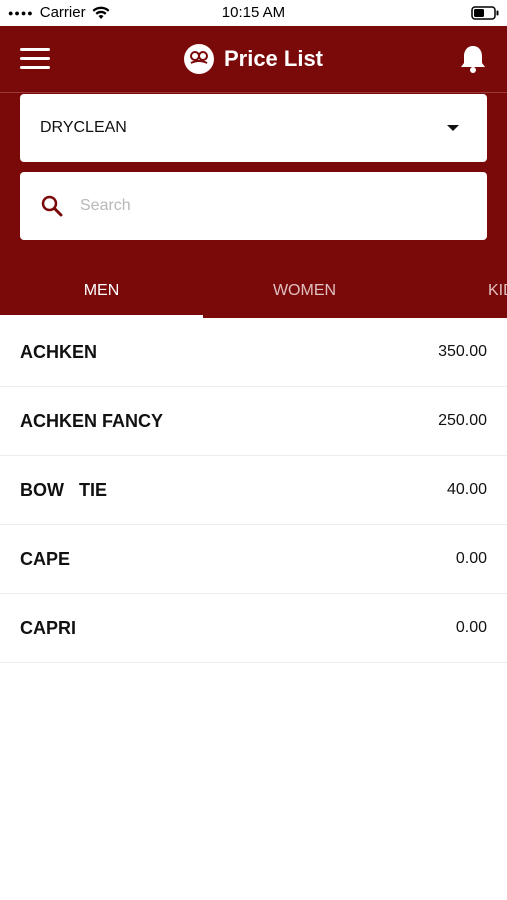 This screenshot has width=507, height=900. Describe the element at coordinates (456, 291) in the screenshot. I see `tab-kids: KIDS` at that location.